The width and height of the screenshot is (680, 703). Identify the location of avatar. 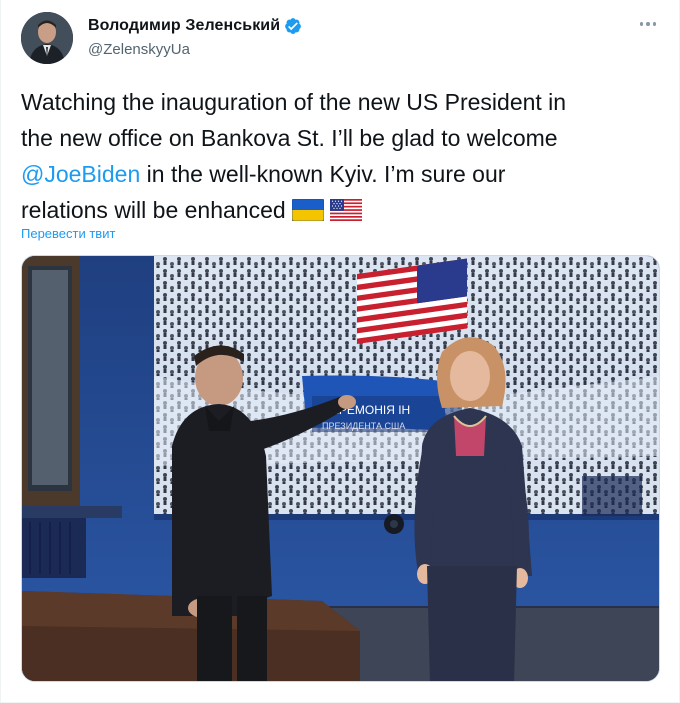
(47, 38).